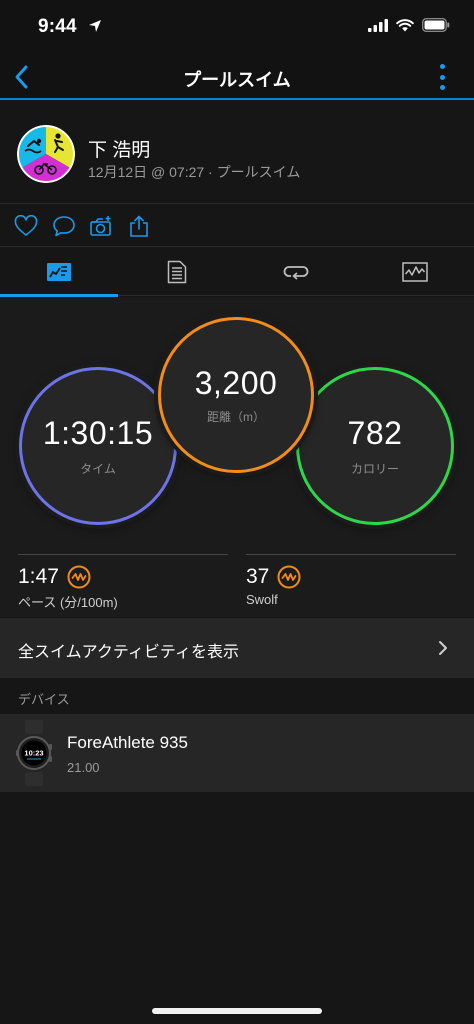 The height and width of the screenshot is (1024, 474). I want to click on navigation-bar: プールスイム, so click(237, 78).